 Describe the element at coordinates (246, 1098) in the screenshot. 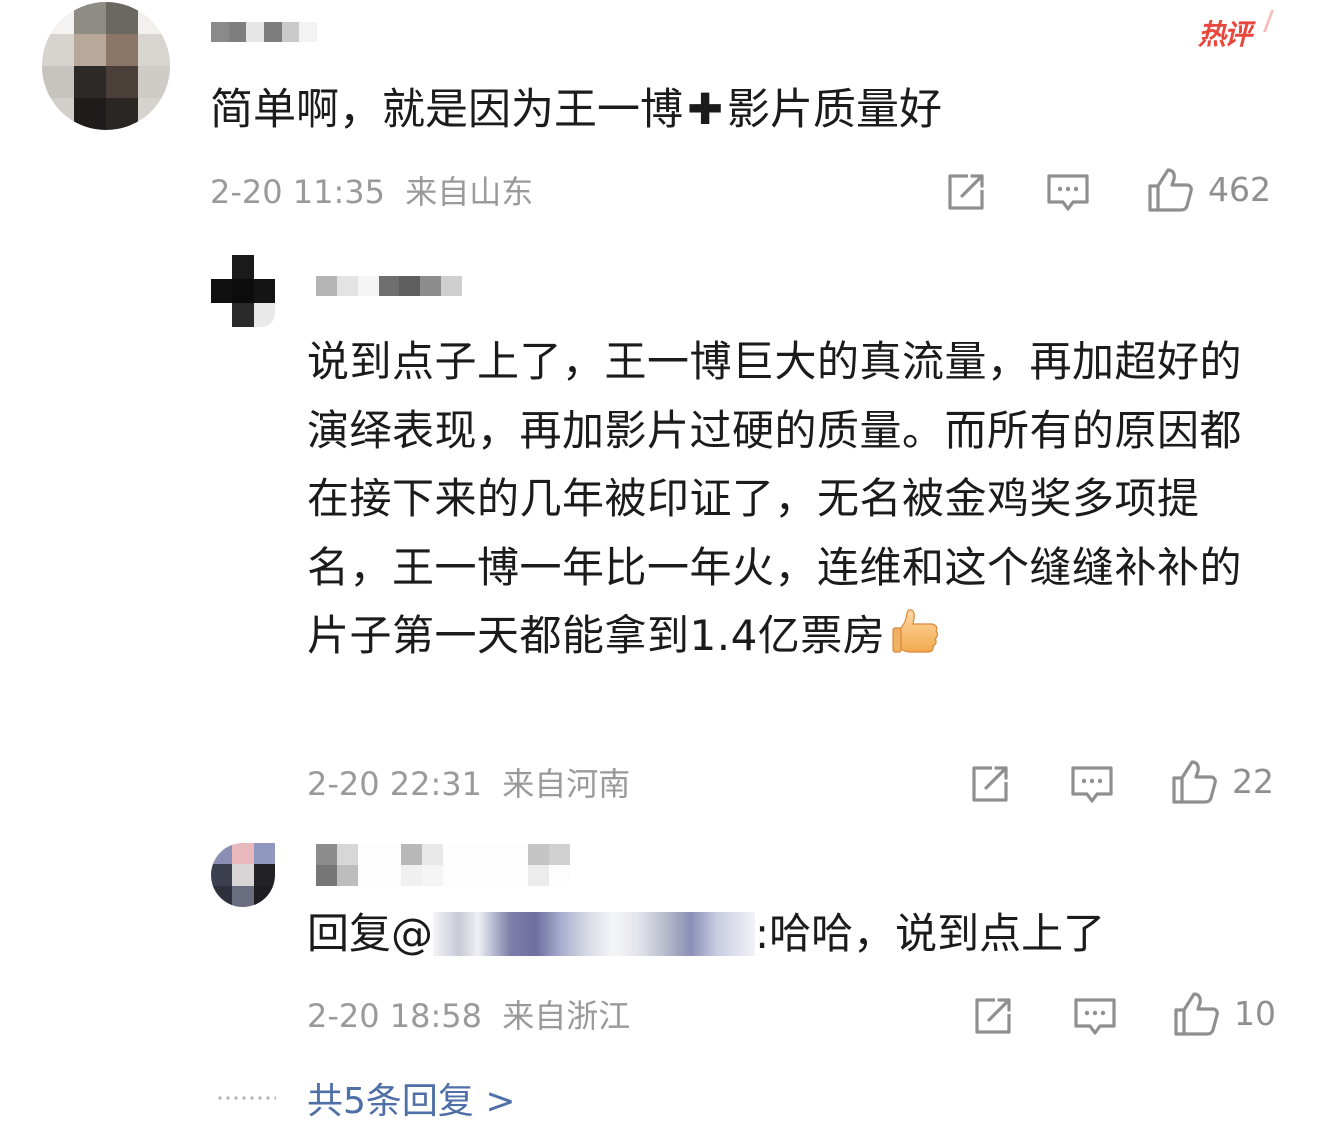

I see `reply-thread-dots` at that location.